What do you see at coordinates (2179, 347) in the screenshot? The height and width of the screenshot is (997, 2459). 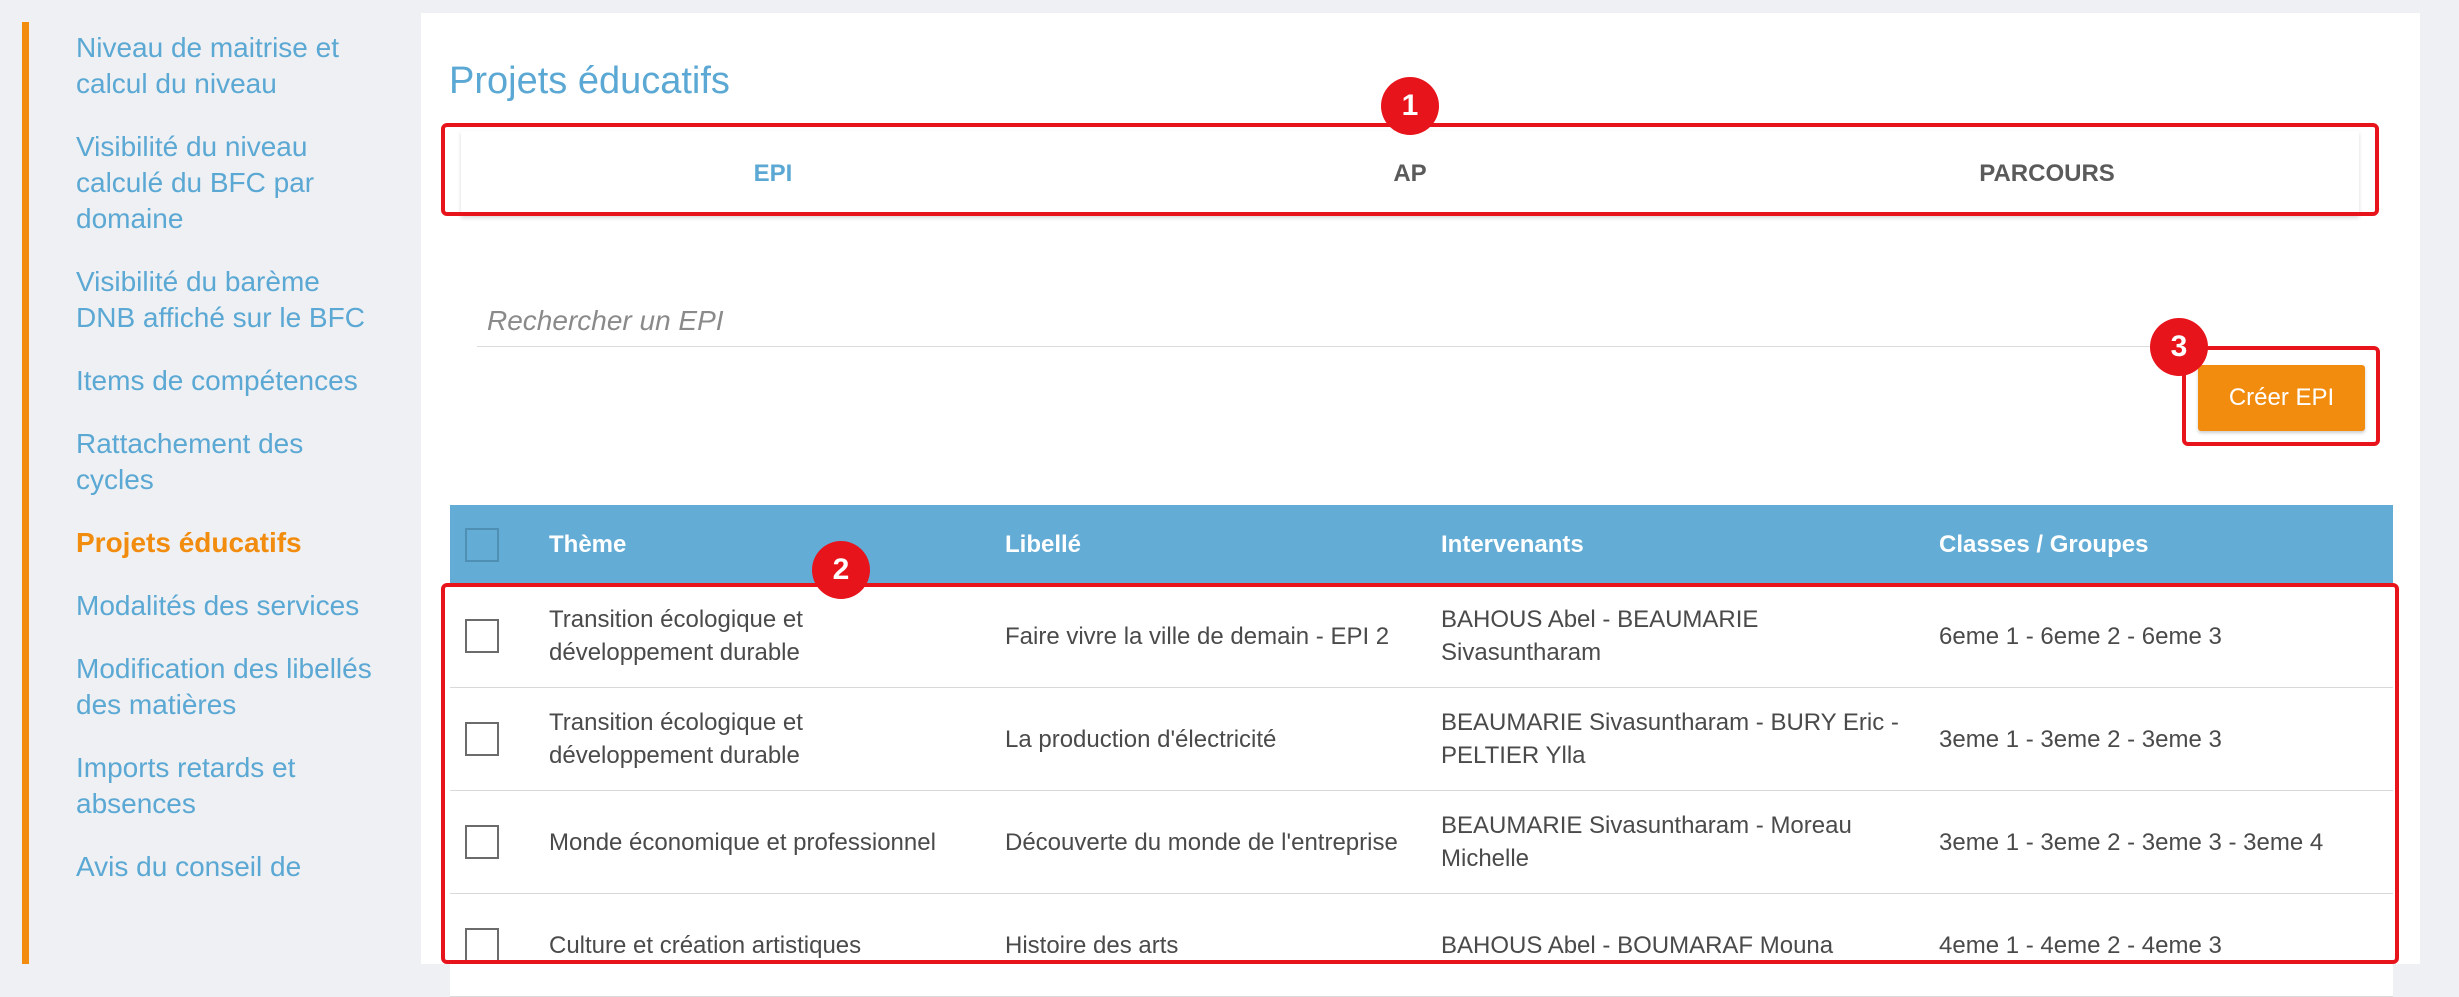 I see `annotation-badge-3: 3` at bounding box center [2179, 347].